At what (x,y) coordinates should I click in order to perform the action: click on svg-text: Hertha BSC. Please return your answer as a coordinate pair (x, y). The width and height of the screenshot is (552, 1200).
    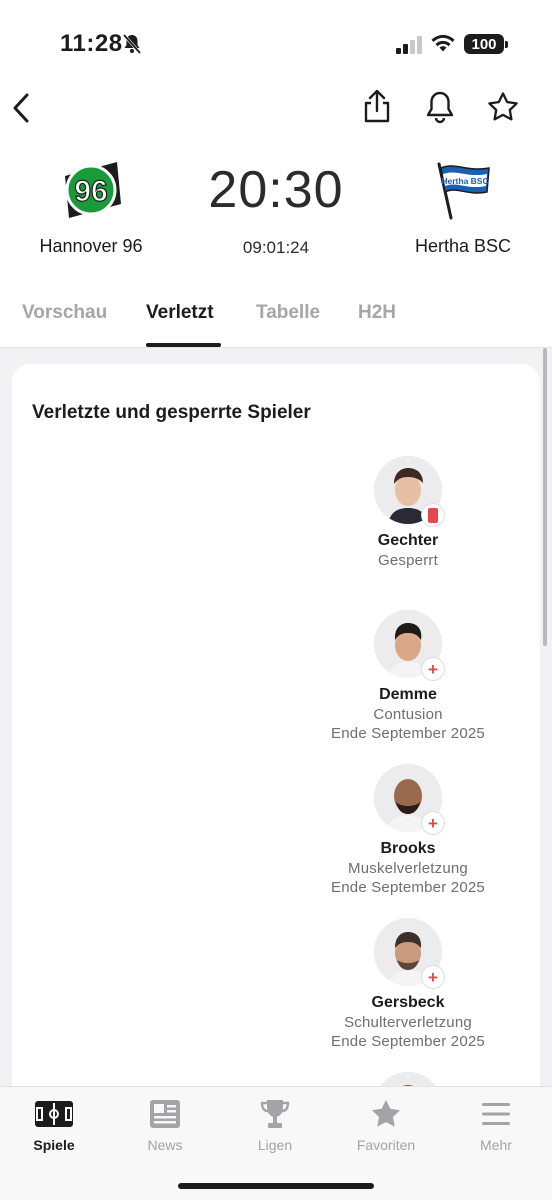
    Looking at the image, I should click on (464, 181).